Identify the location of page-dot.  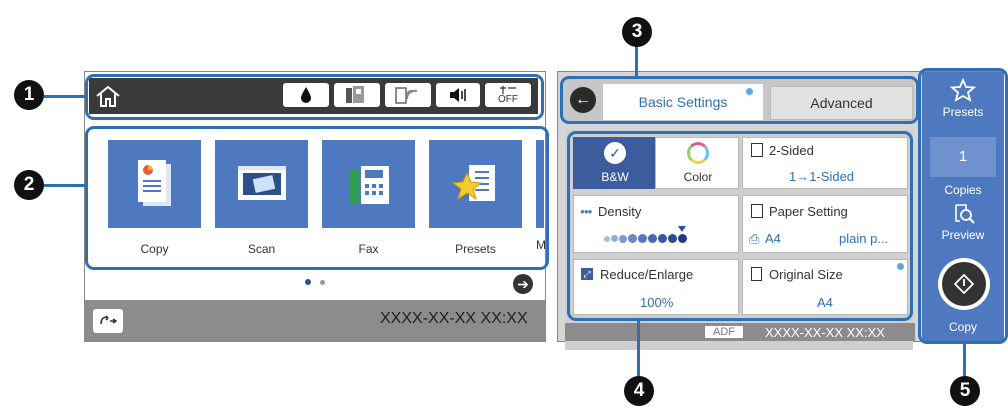
(322, 282).